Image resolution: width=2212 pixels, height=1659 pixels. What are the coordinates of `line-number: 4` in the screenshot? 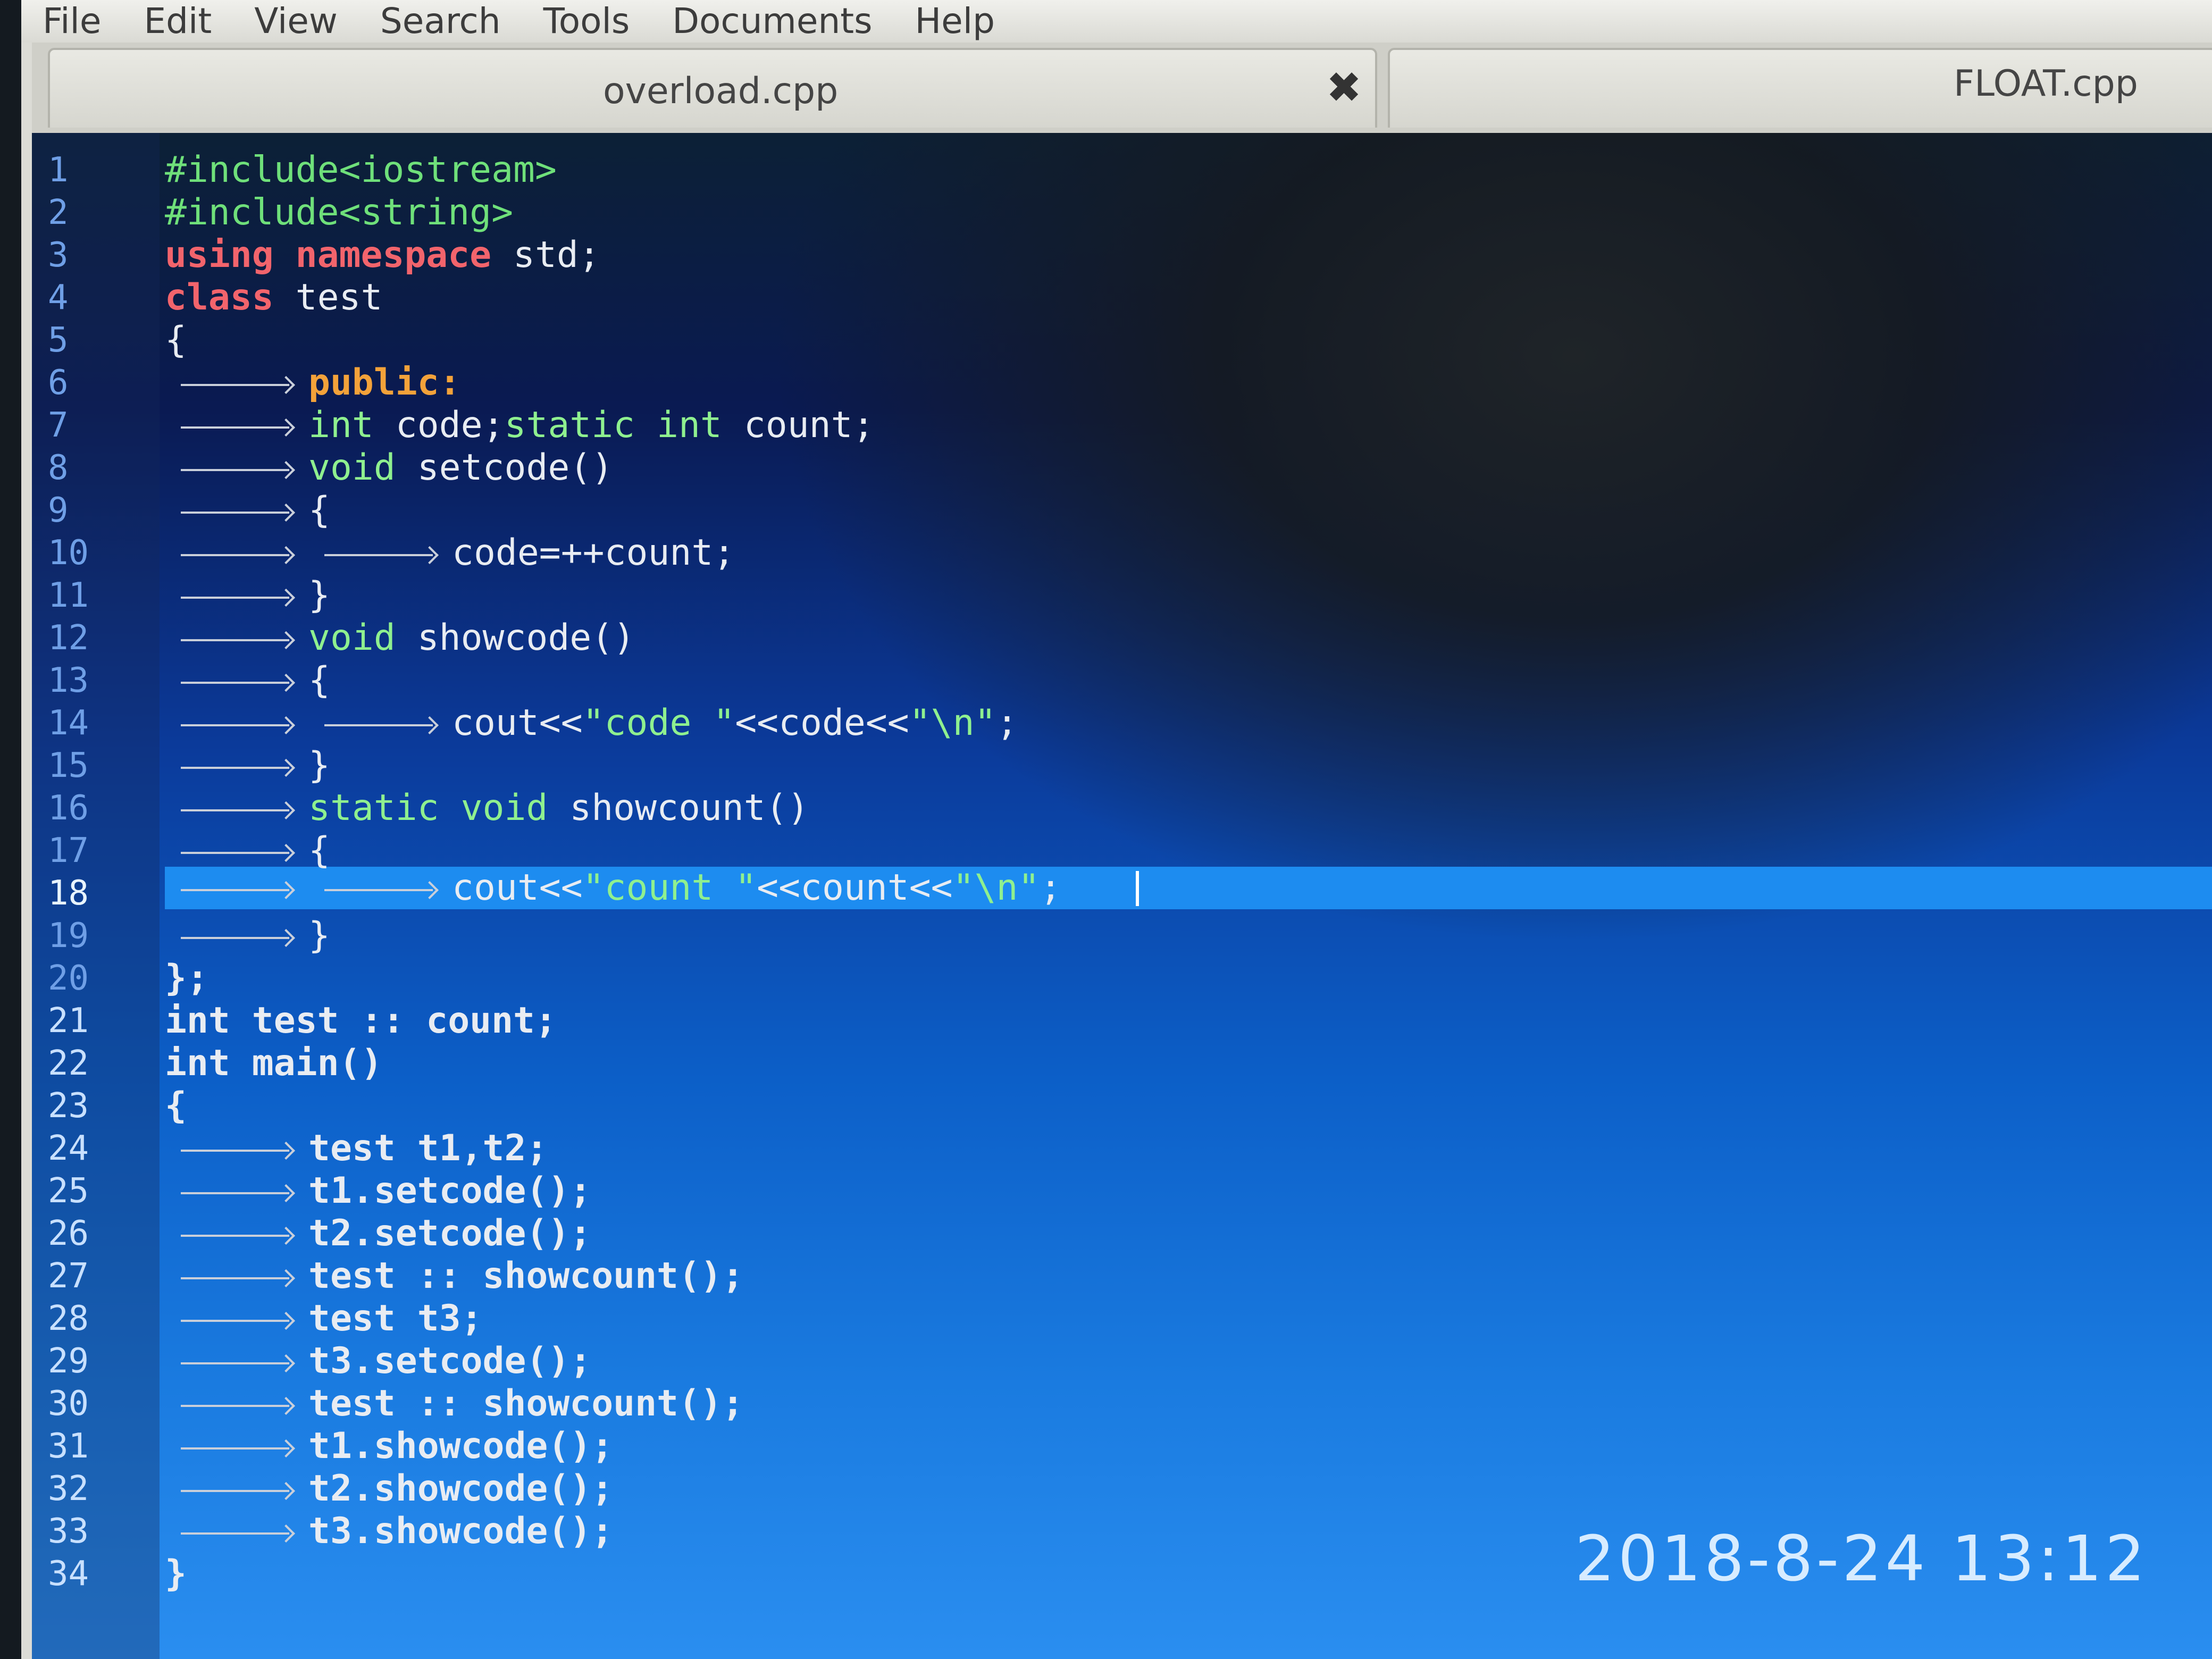 It's located at (58, 297).